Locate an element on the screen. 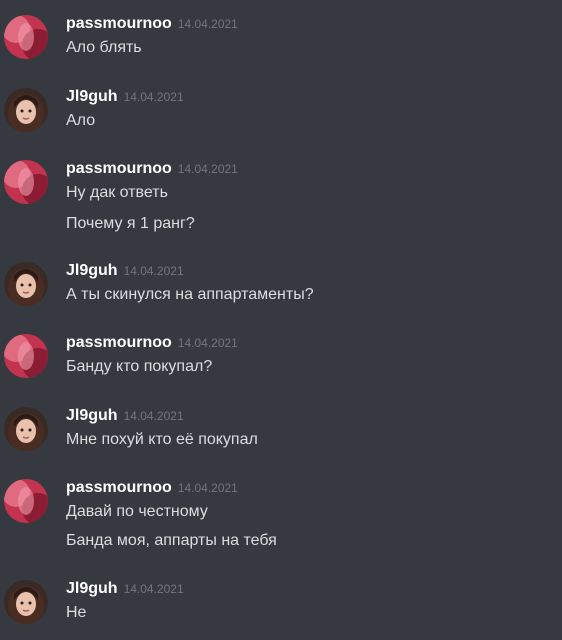 The width and height of the screenshot is (562, 640). message-text: Банду кто покупал? is located at coordinates (139, 366).